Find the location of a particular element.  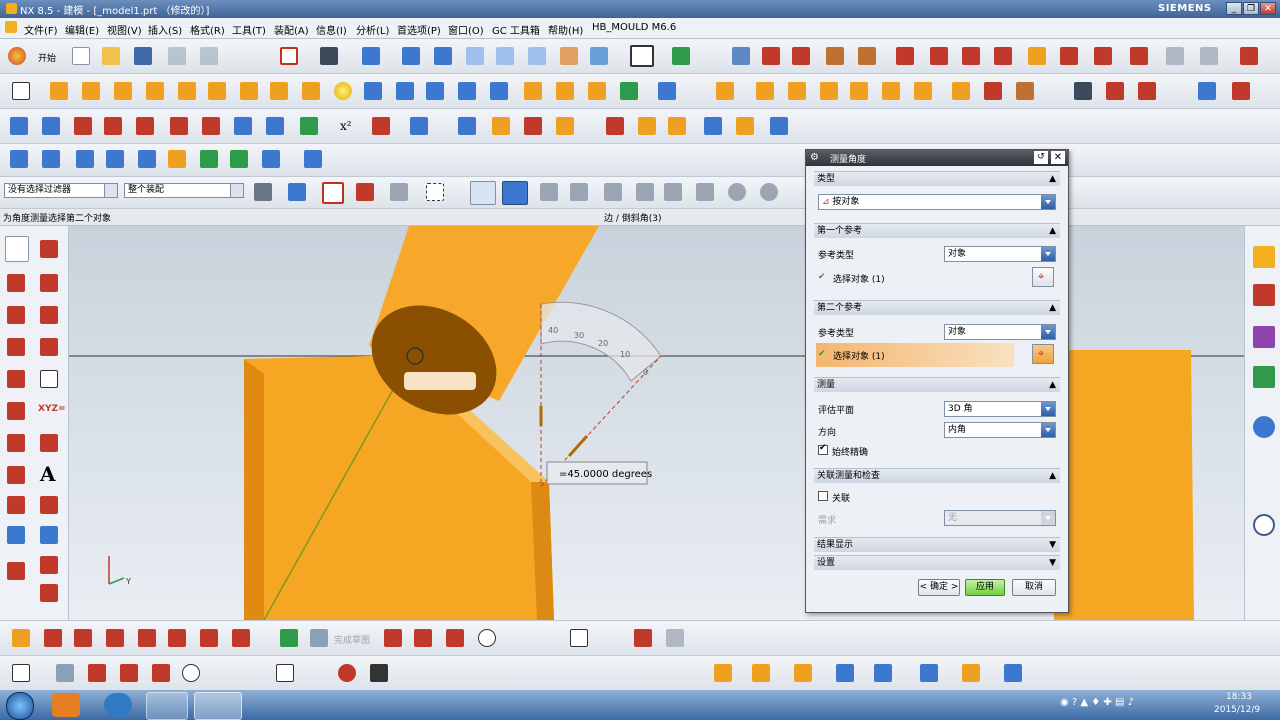

right-cylinder is located at coordinates (1124, 485).